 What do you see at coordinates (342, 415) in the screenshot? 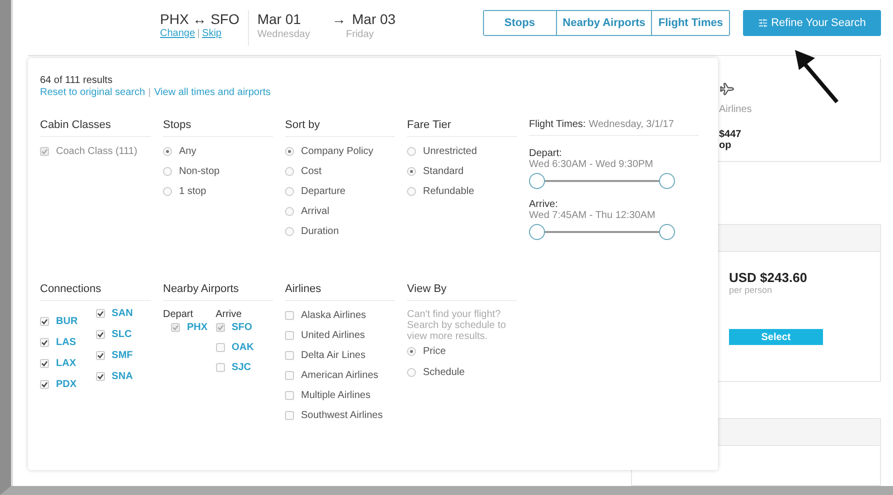
I see `checkbox-label: Southwest Airlines` at bounding box center [342, 415].